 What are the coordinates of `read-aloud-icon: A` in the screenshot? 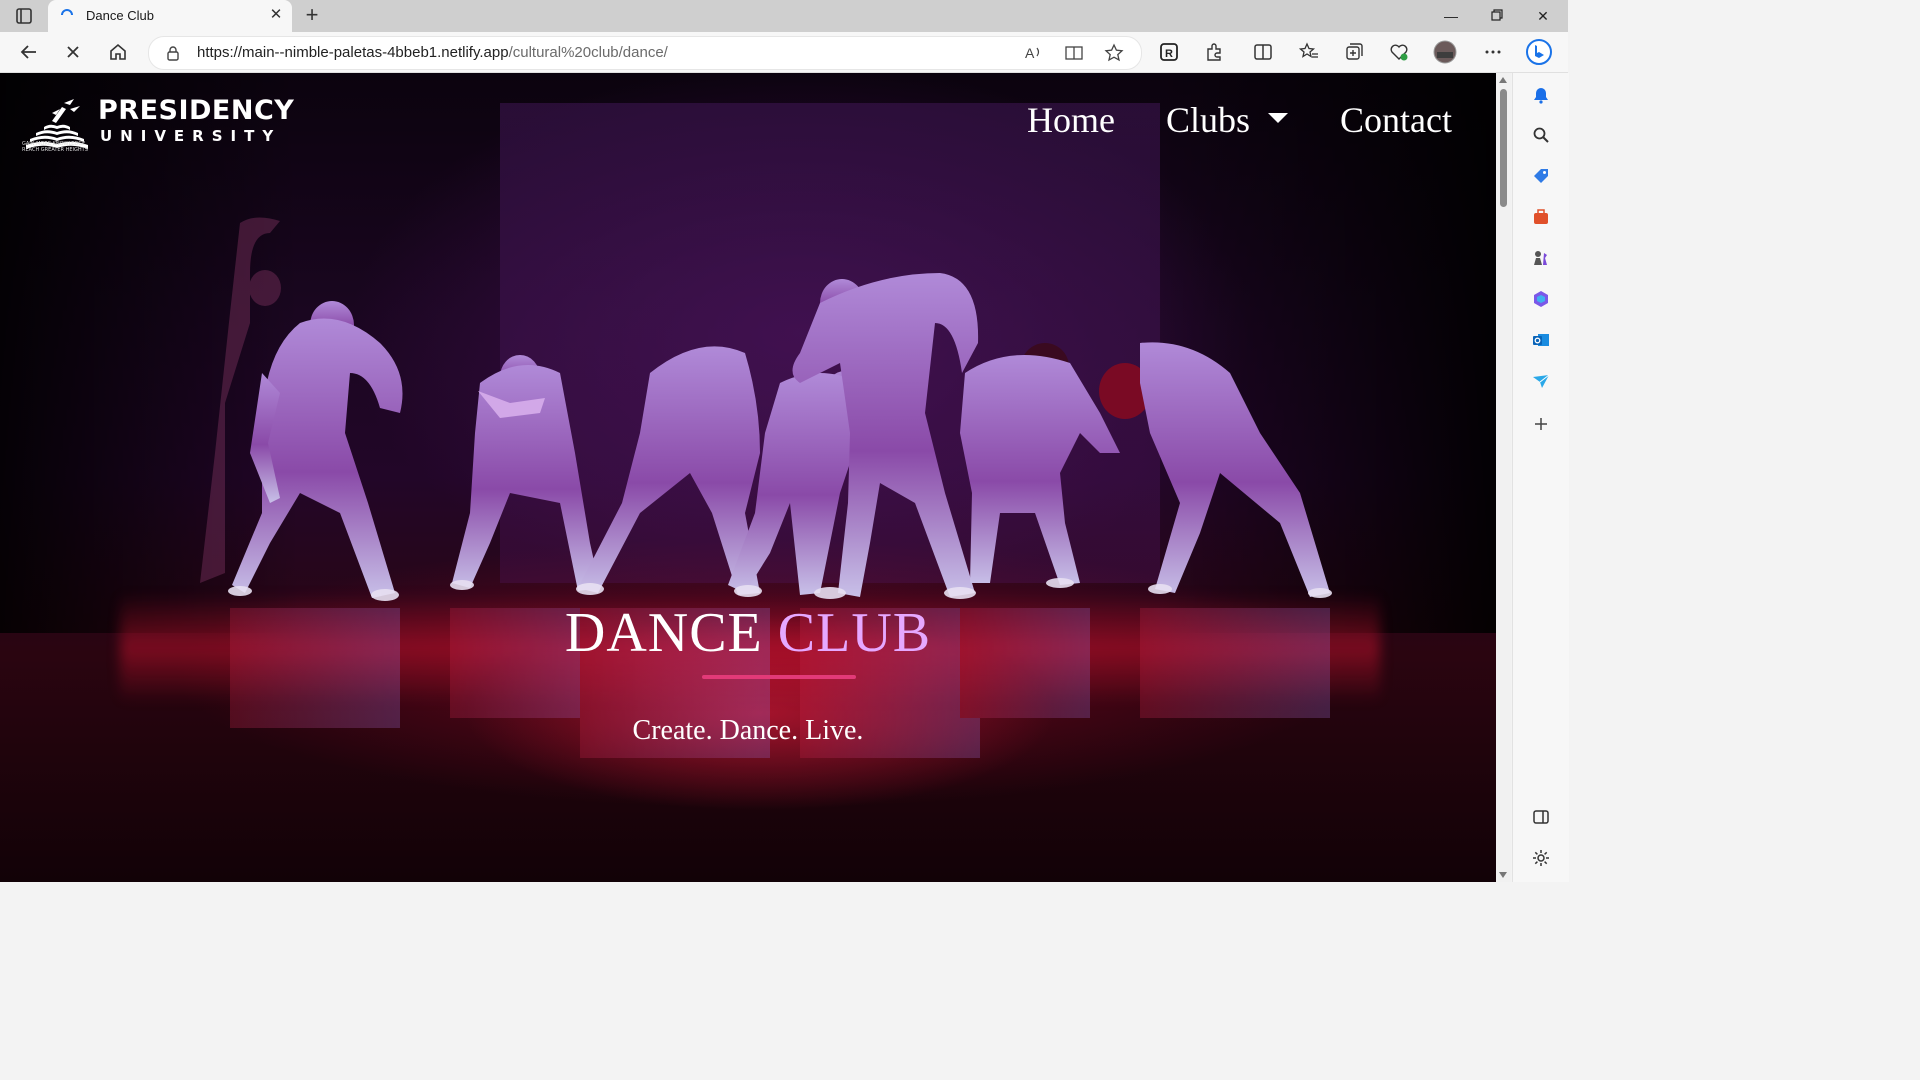 It's located at (1034, 53).